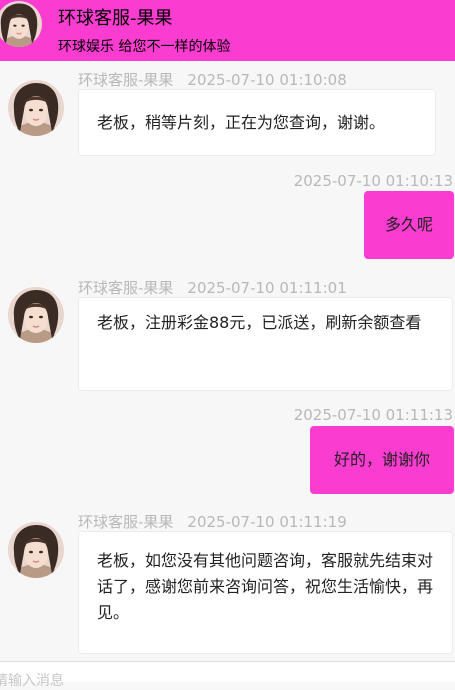 The height and width of the screenshot is (690, 455). What do you see at coordinates (241, 122) in the screenshot?
I see `message-text: 老板，稍等片刻，正在为您查询，谢谢。` at bounding box center [241, 122].